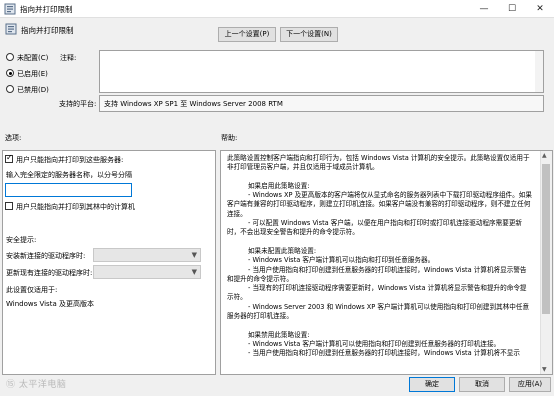 Image resolution: width=554 pixels, height=396 pixels. Describe the element at coordinates (36, 385) in the screenshot. I see `watermark-logo: ⑮ 太平洋电脑` at that location.